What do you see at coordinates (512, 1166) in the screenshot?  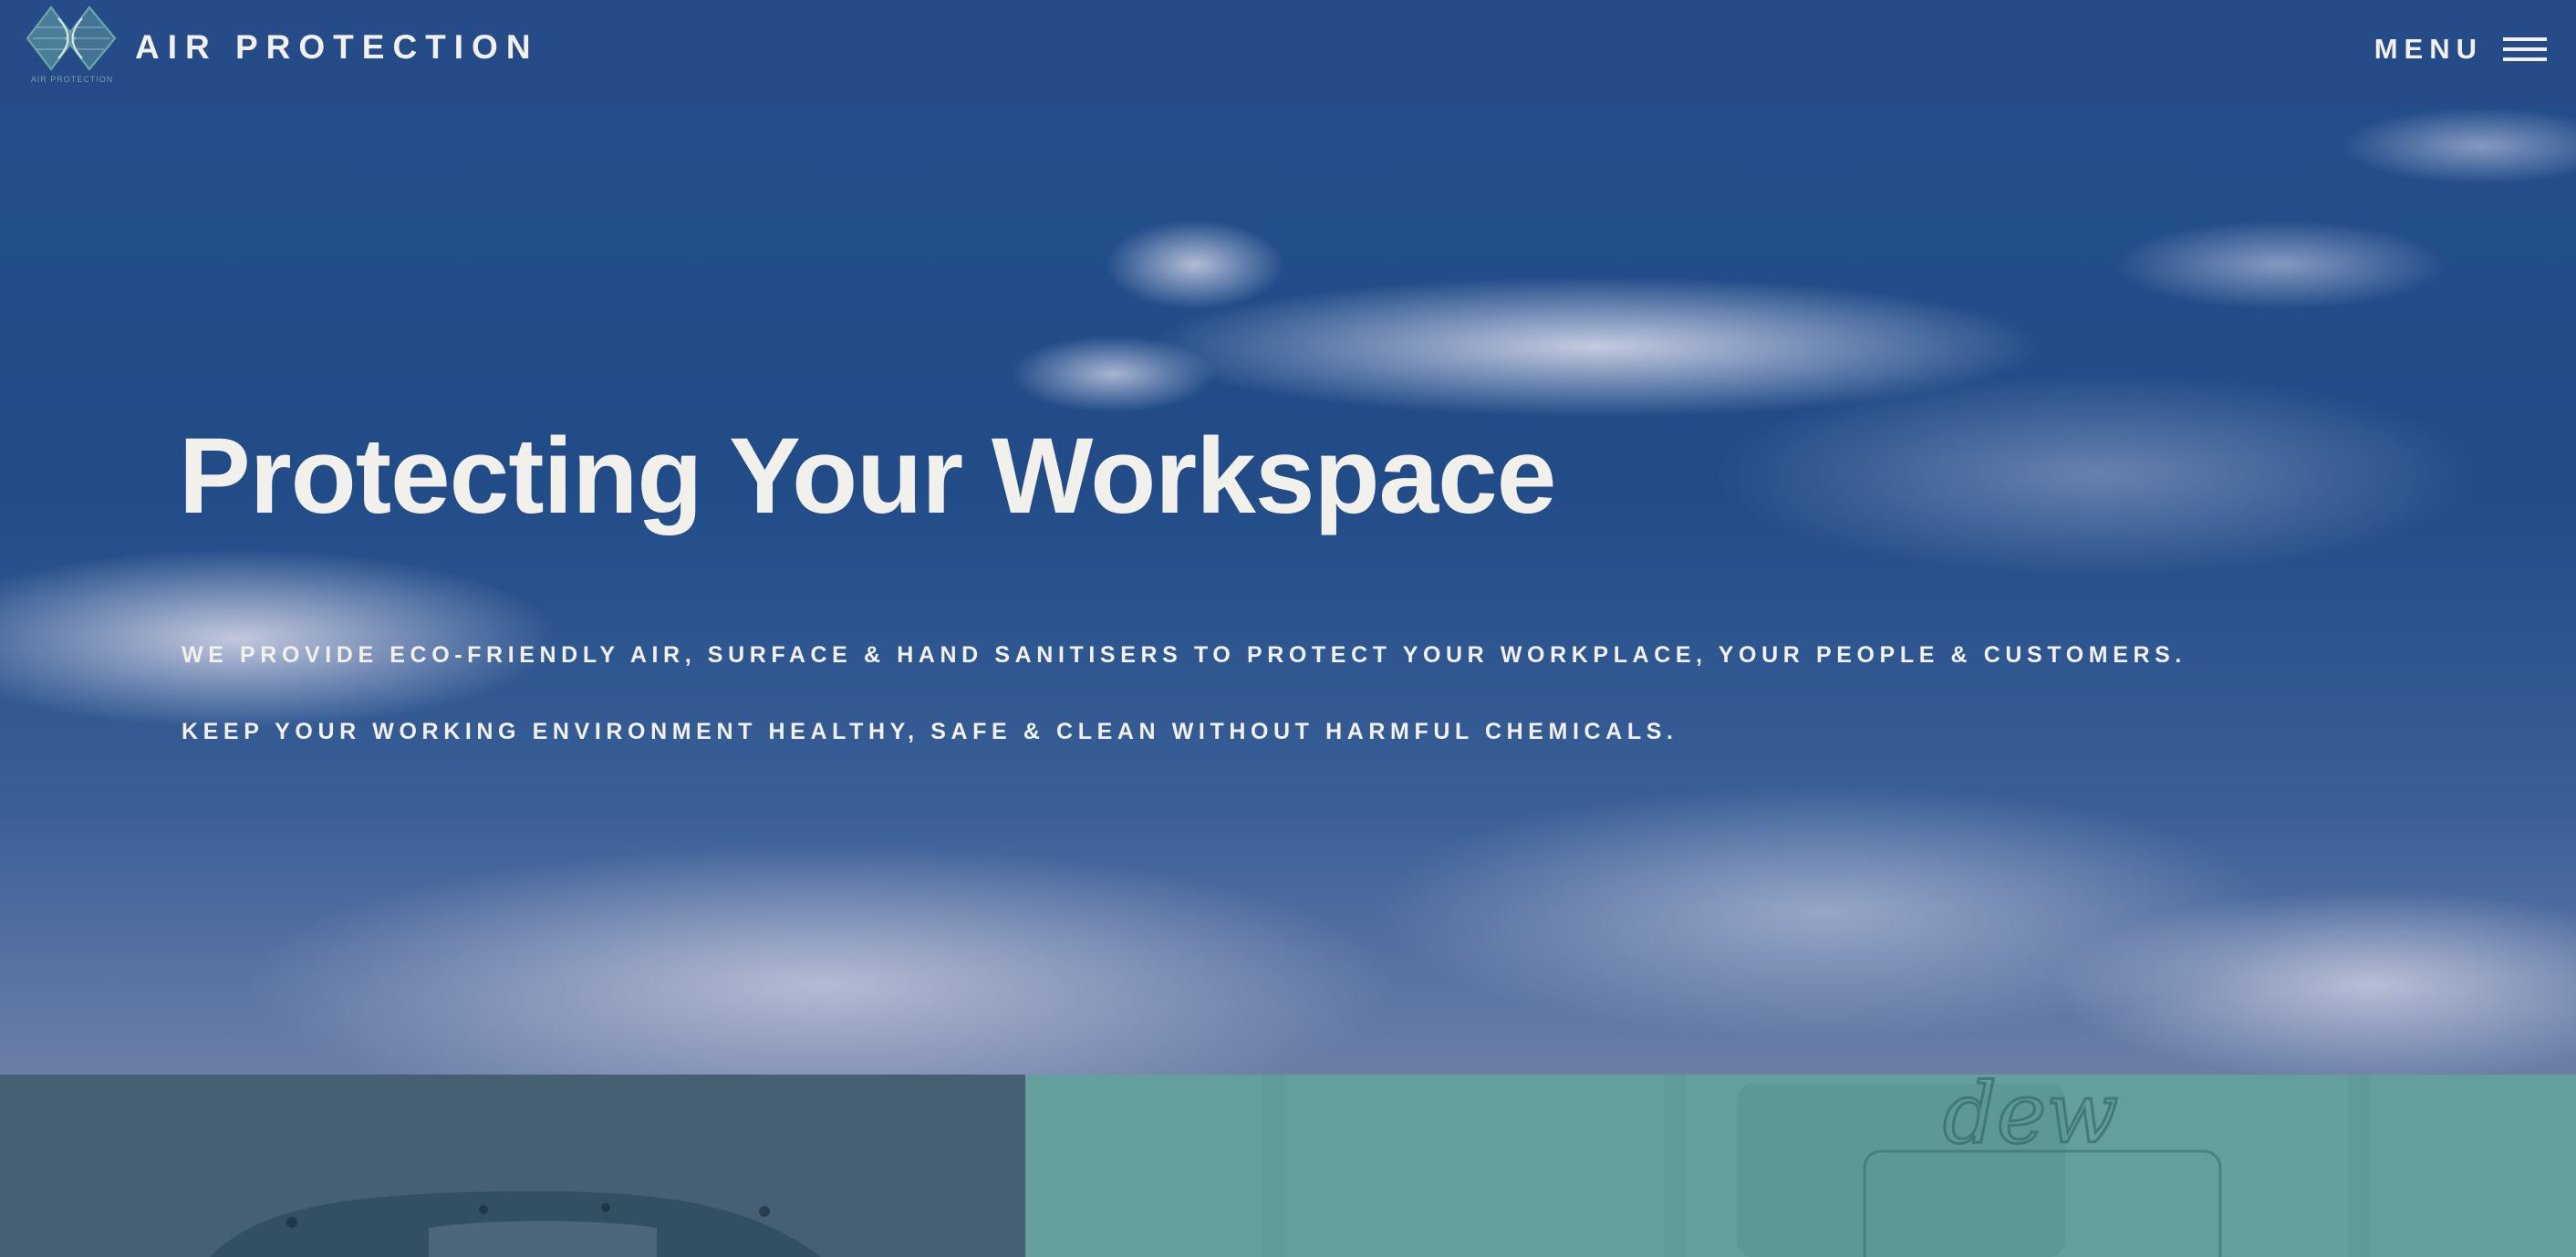 I see `feature-card-left` at bounding box center [512, 1166].